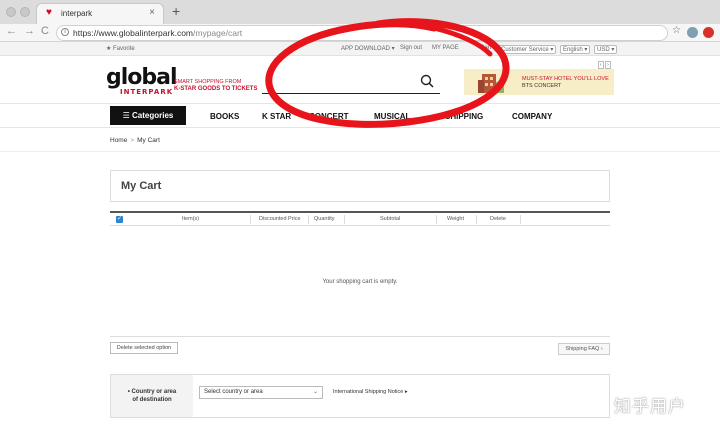  Describe the element at coordinates (360, 12) in the screenshot. I see `browser-tabstrip: ♥ interpark × +` at that location.